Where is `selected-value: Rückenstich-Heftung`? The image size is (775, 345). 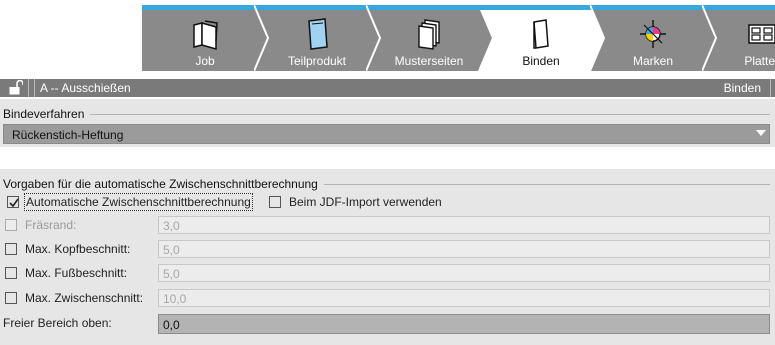
selected-value: Rückenstich-Heftung is located at coordinates (68, 135).